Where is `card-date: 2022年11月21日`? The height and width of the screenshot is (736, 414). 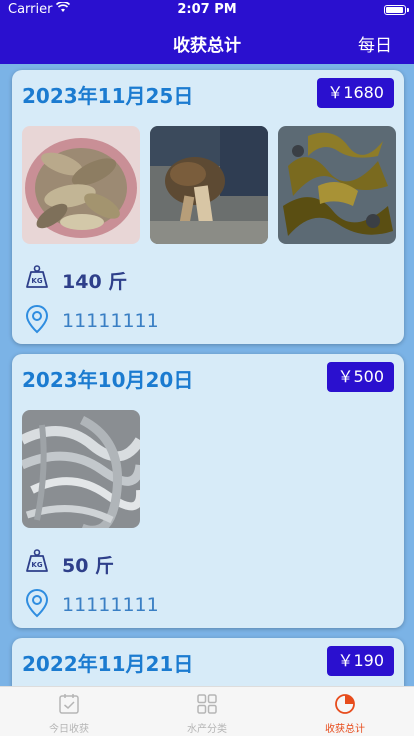
card-date: 2022年11月21日 is located at coordinates (108, 664).